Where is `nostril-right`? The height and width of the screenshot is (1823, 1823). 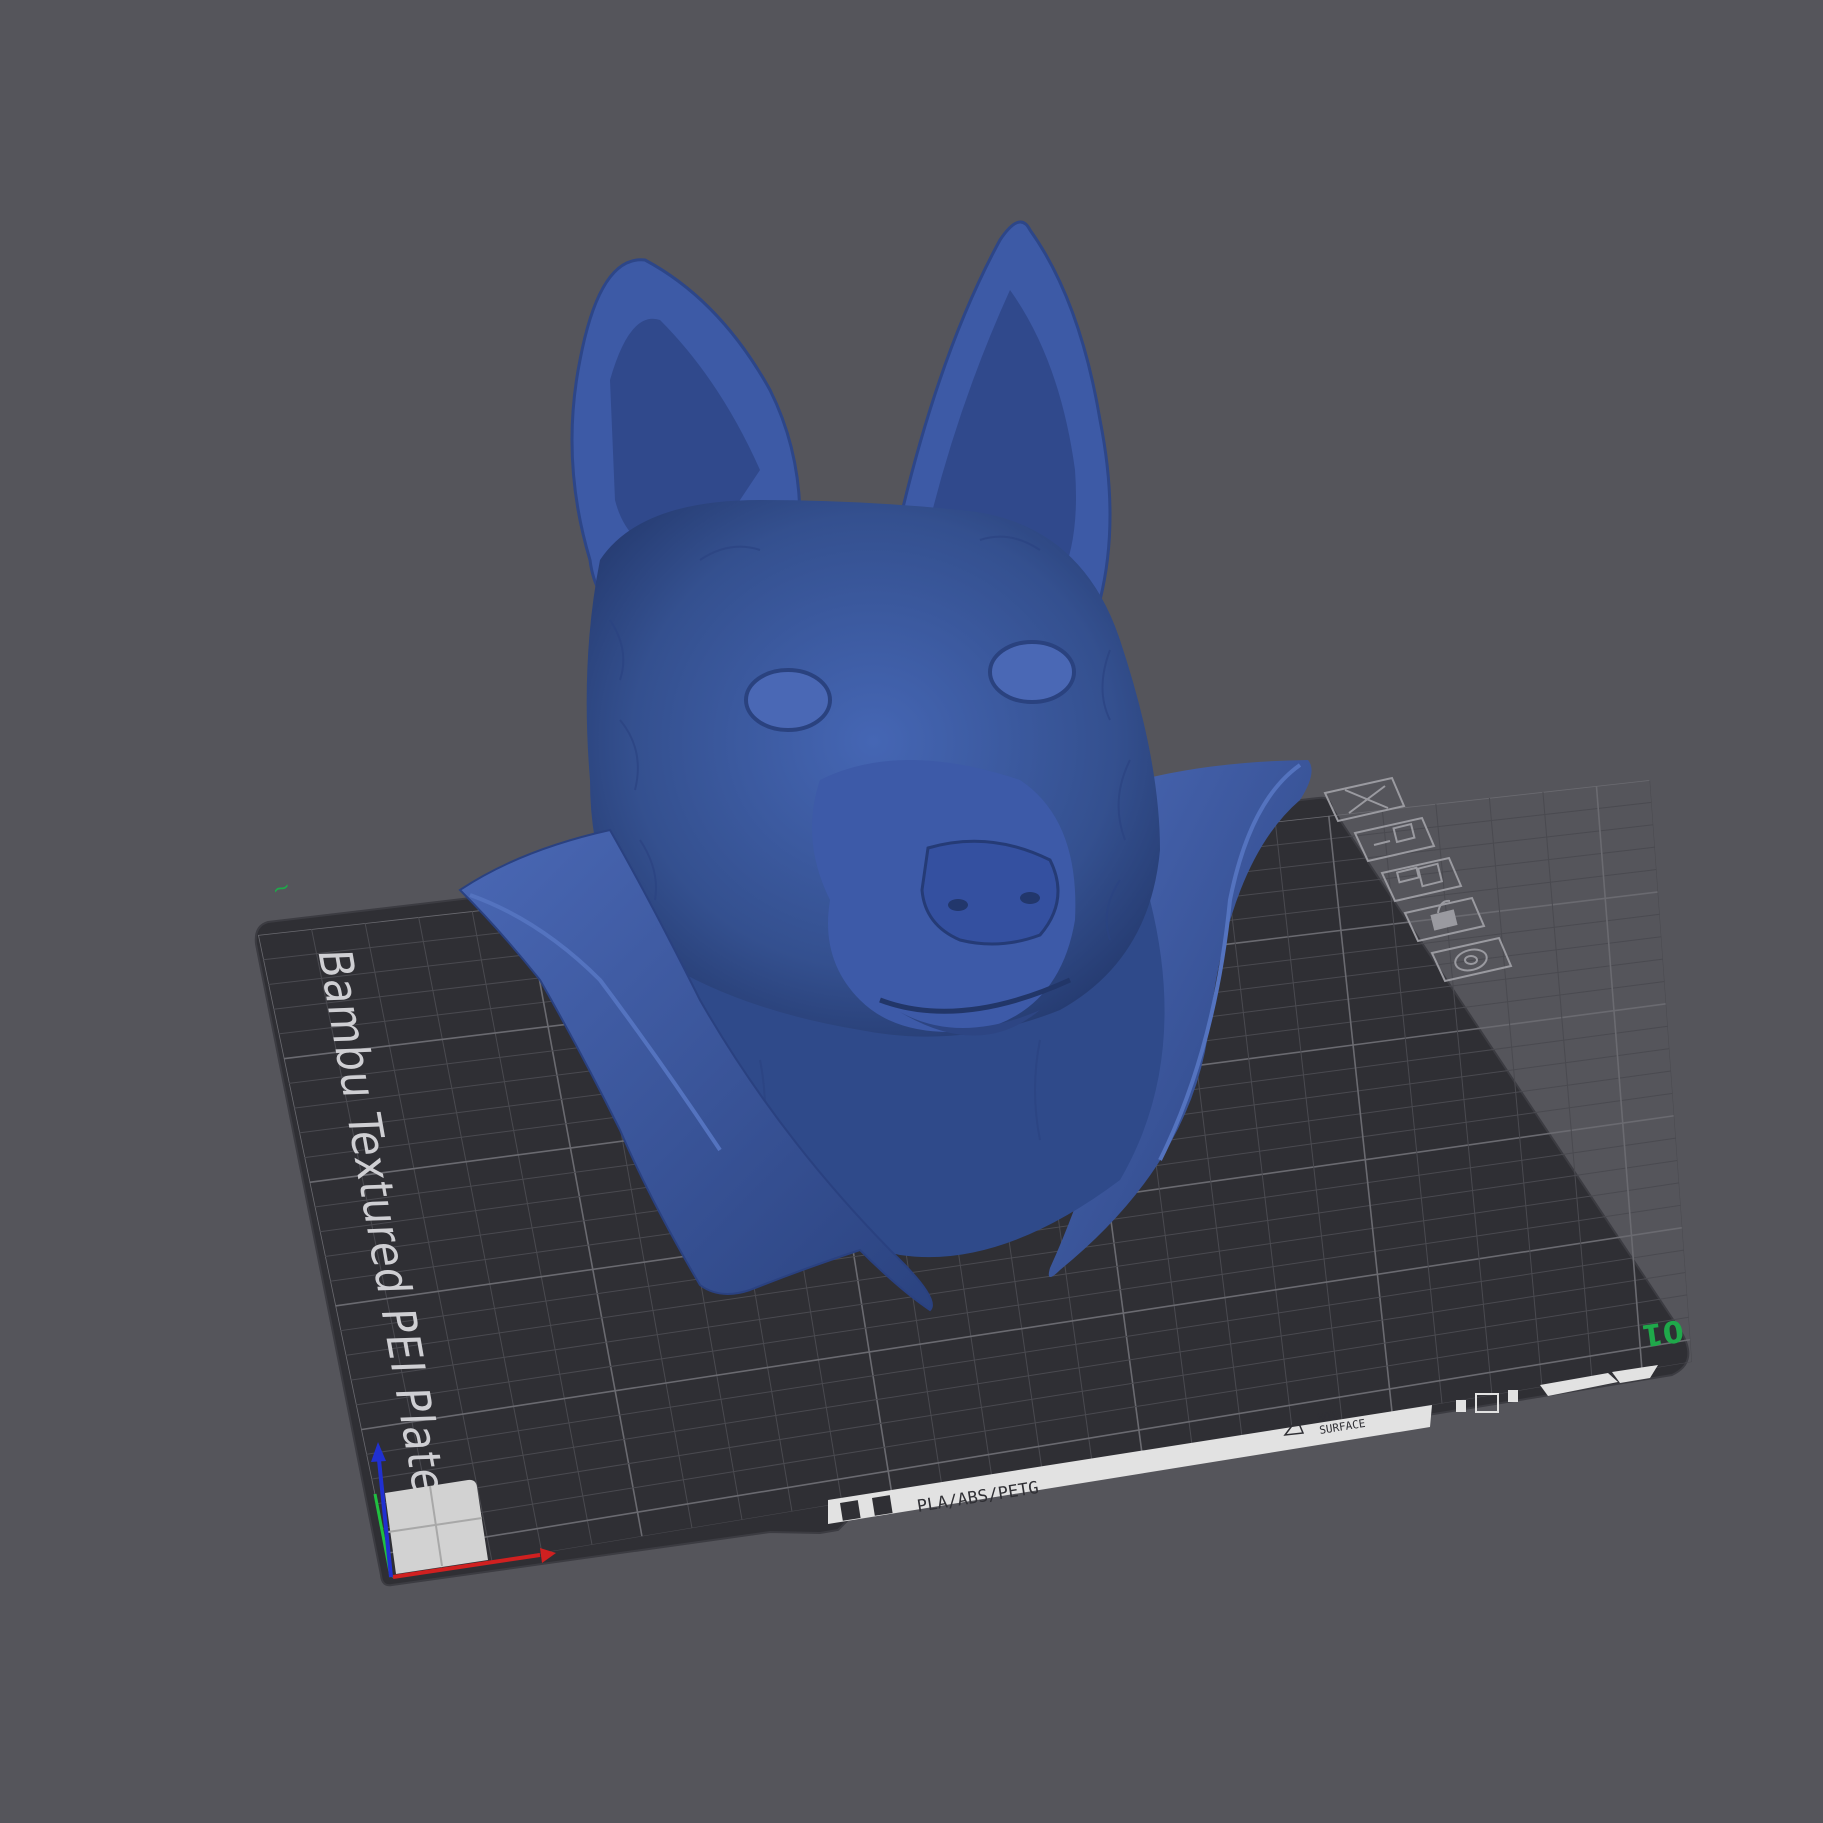
nostril-right is located at coordinates (1030, 898).